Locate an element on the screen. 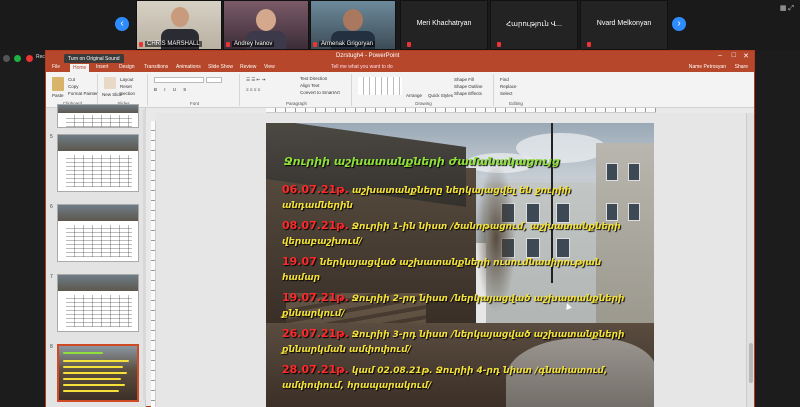 The image size is (800, 407). slide-number: 7 is located at coordinates (51, 277).